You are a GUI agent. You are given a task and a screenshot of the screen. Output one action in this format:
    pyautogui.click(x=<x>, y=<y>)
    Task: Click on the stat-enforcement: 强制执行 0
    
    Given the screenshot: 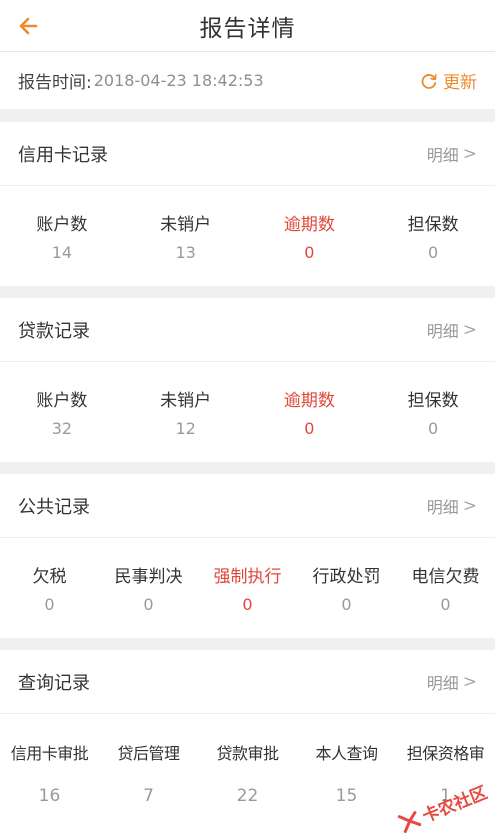 What is the action you would take?
    pyautogui.click(x=247, y=590)
    